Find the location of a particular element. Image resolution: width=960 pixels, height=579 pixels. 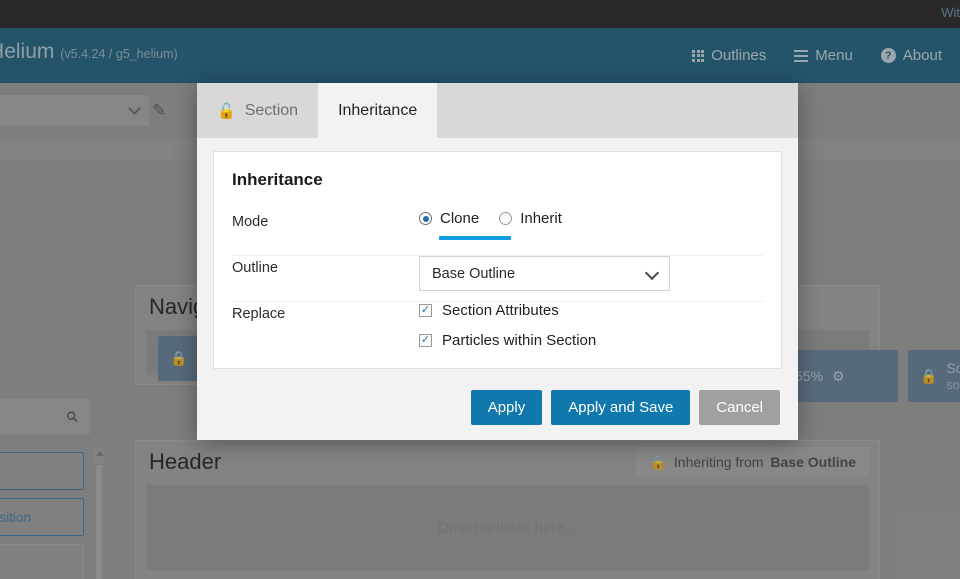

checkbox-particles-within-section: ✓ Particles within Section is located at coordinates (591, 340).